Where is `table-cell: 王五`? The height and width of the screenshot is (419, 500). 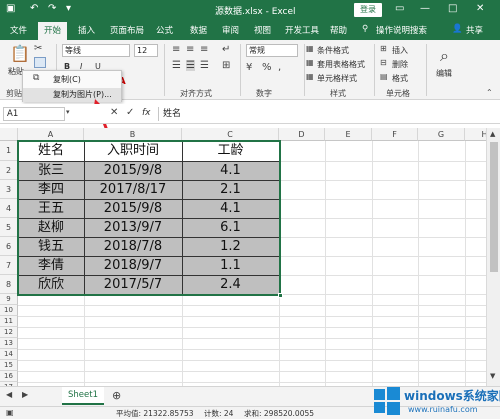 table-cell: 王五 is located at coordinates (51, 208).